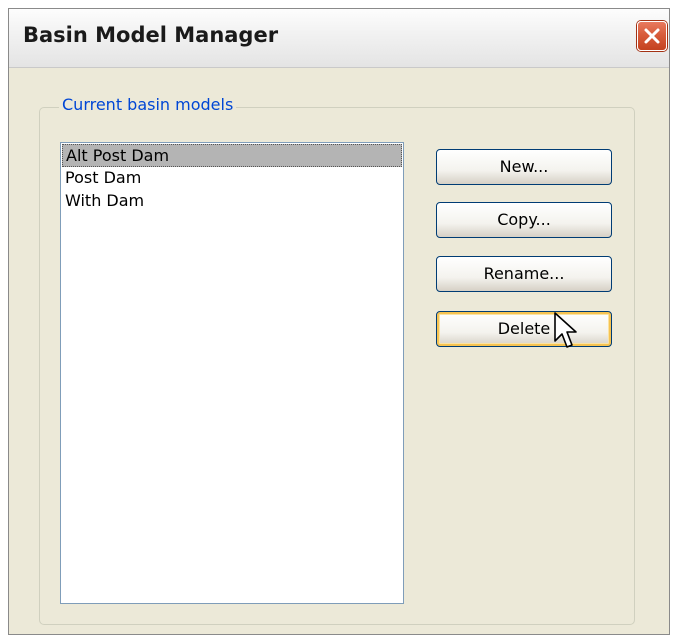 The height and width of the screenshot is (643, 678). What do you see at coordinates (232, 155) in the screenshot?
I see `list-item-alt-post-dam: Alt Post Dam` at bounding box center [232, 155].